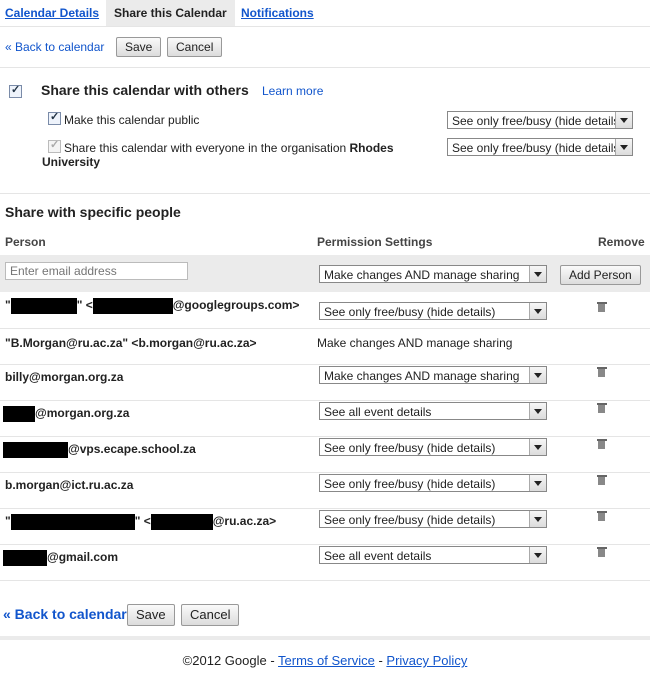 This screenshot has height=689, width=650. I want to click on share-specific-heading: Share with specific people, so click(93, 212).